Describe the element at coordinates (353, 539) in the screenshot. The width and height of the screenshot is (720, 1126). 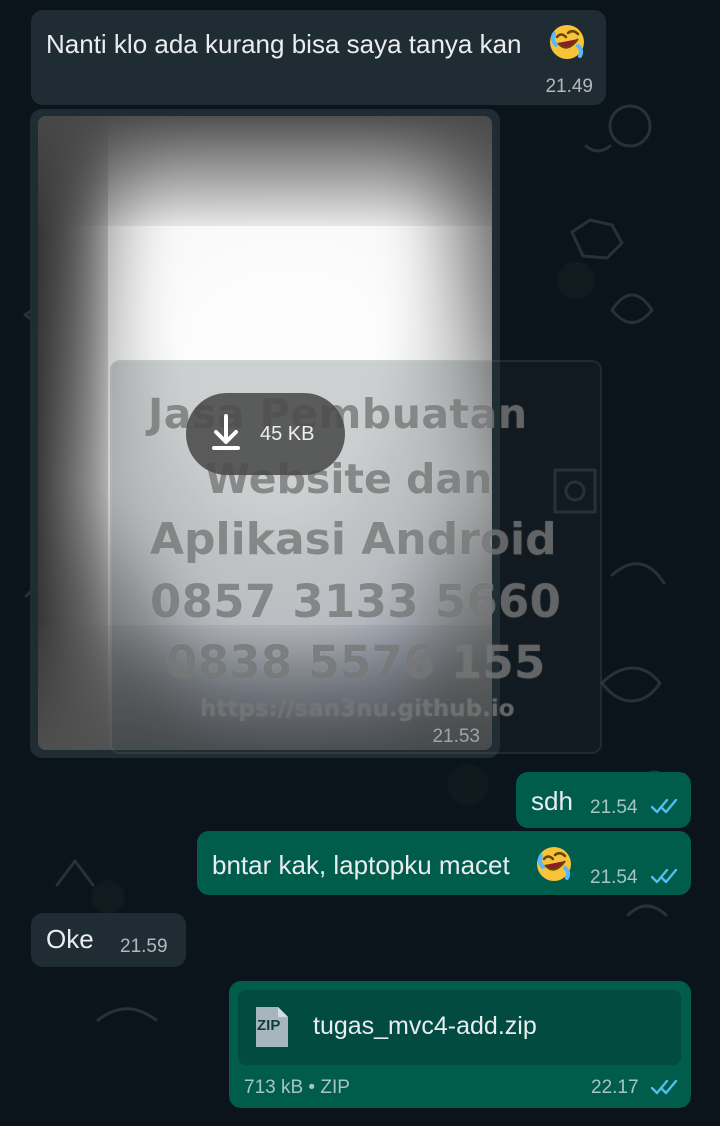
I see `watermark-line-3: Aplikasi Android` at that location.